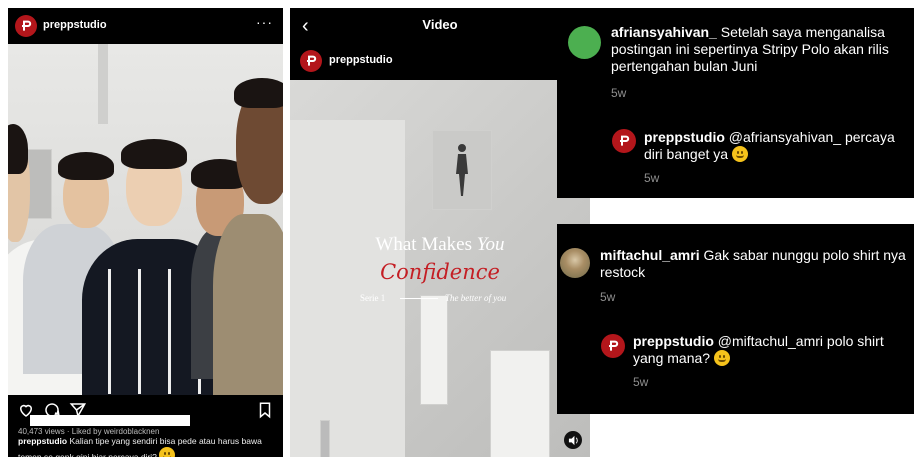  I want to click on video-title: Video, so click(440, 24).